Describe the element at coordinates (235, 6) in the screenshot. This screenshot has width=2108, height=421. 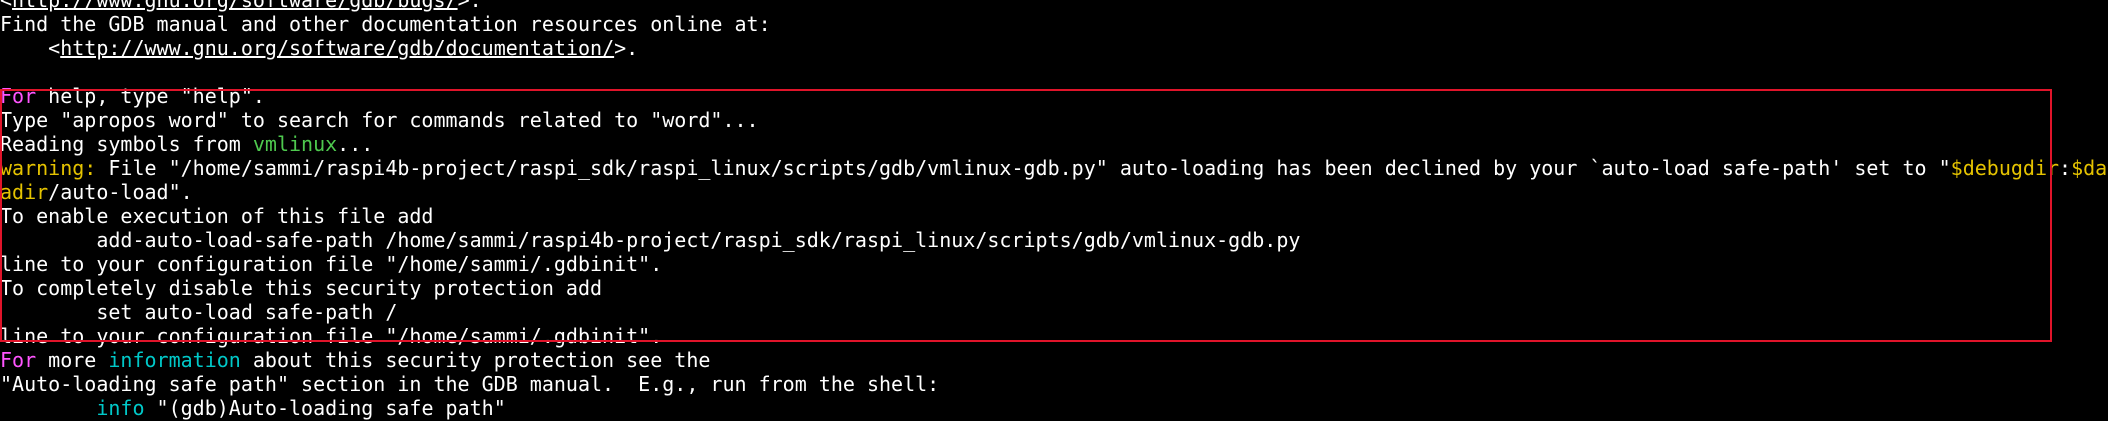
I see `bugs-link: http://www.gnu.org/software/gdb/bugs/` at that location.